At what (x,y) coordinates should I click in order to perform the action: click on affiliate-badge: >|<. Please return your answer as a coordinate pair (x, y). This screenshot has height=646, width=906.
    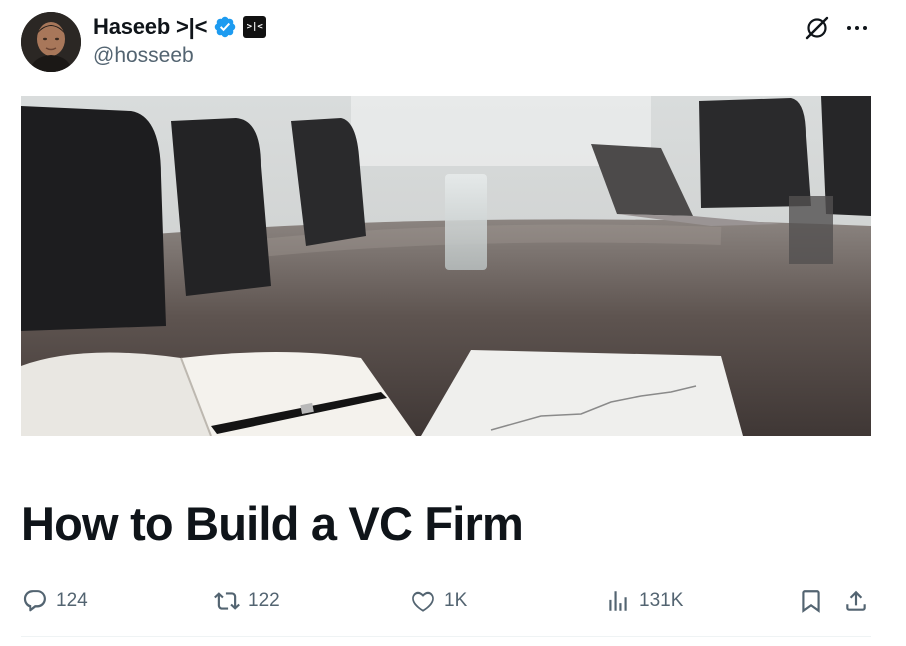
    Looking at the image, I should click on (255, 27).